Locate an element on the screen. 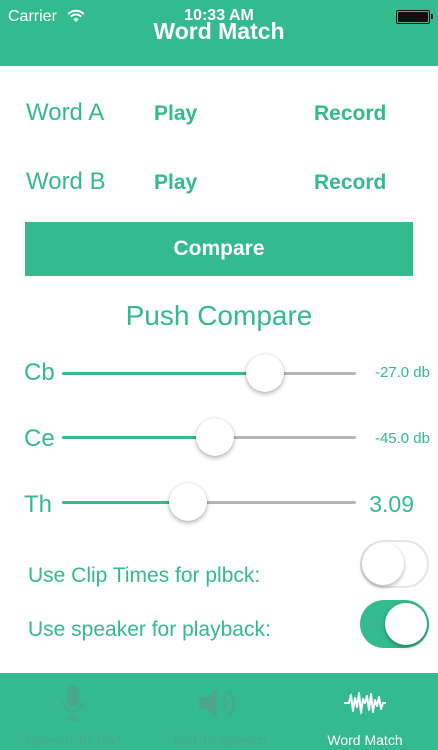 Image resolution: width=438 pixels, height=750 pixels. cb-slider-thumb is located at coordinates (264, 373).